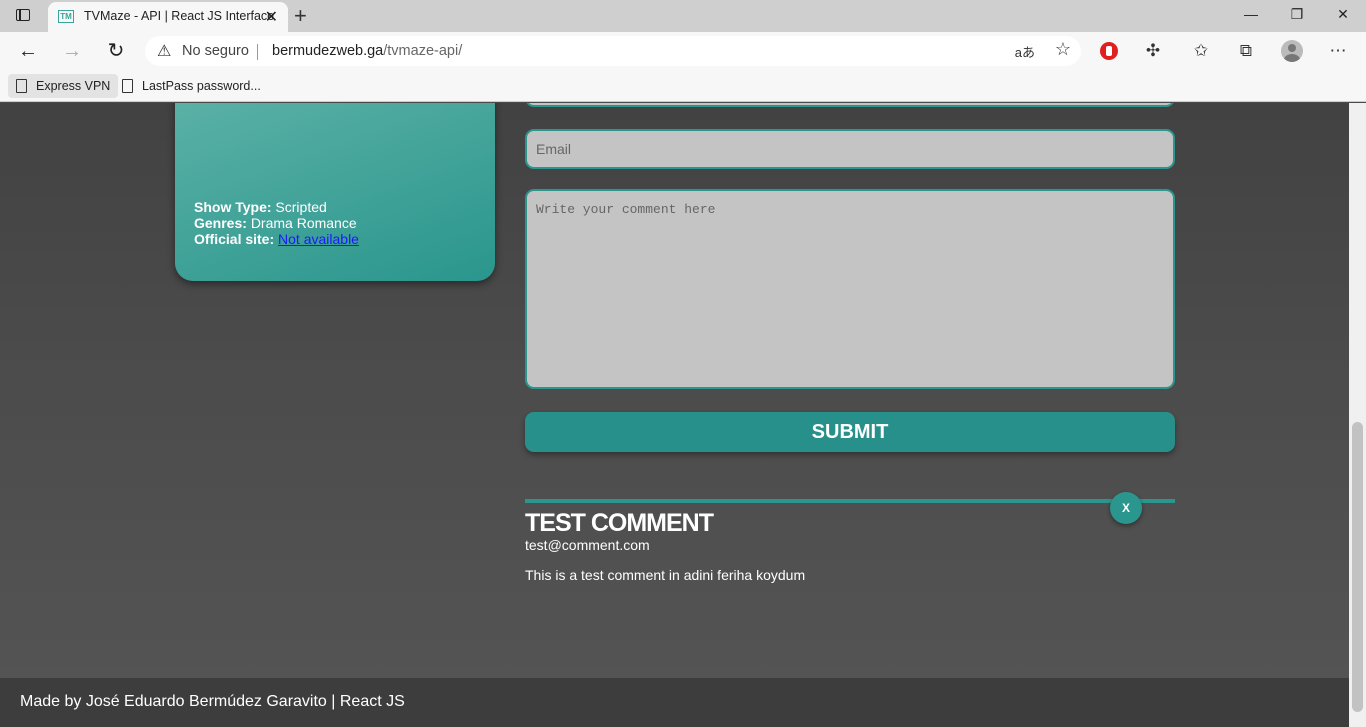  I want to click on show-type-label: Show Type:, so click(233, 207).